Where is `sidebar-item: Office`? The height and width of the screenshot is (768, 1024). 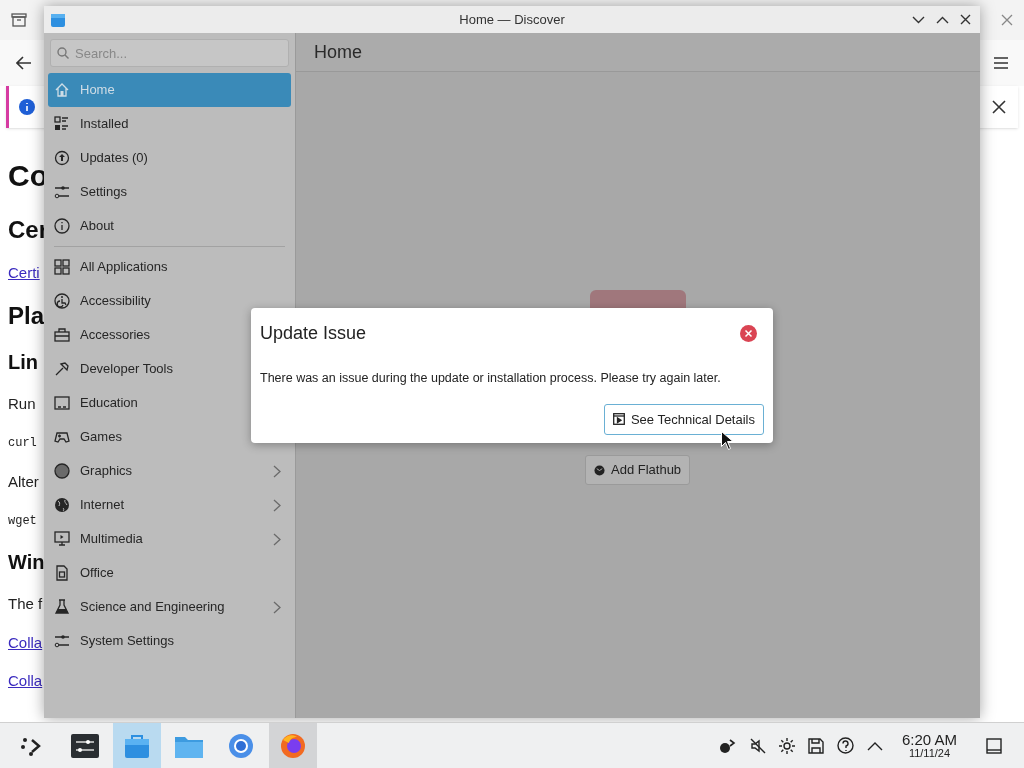 sidebar-item: Office is located at coordinates (169, 573).